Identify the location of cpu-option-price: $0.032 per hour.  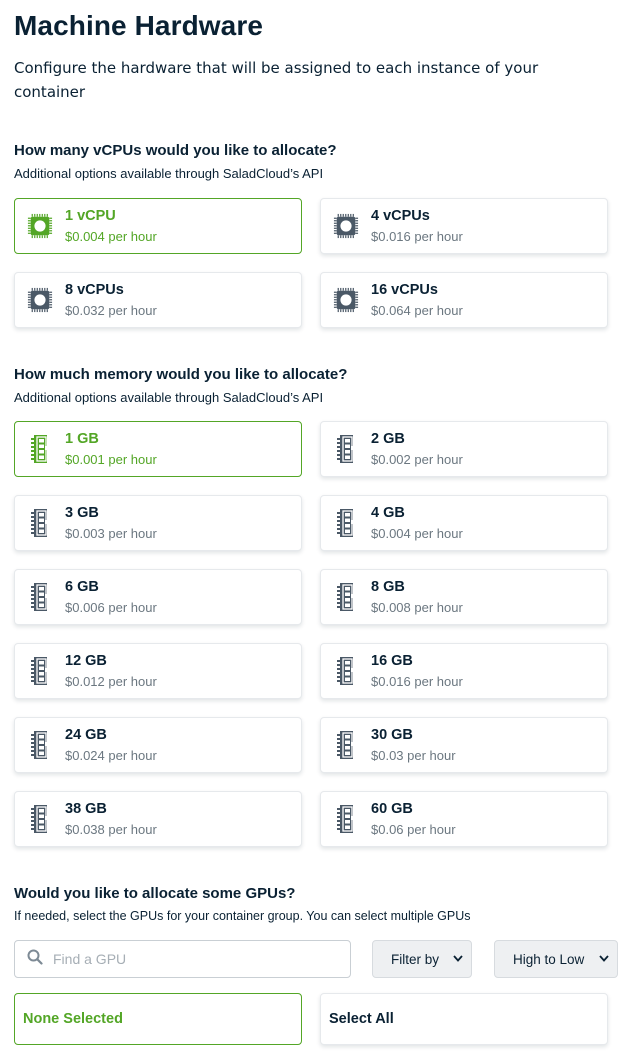
(111, 310).